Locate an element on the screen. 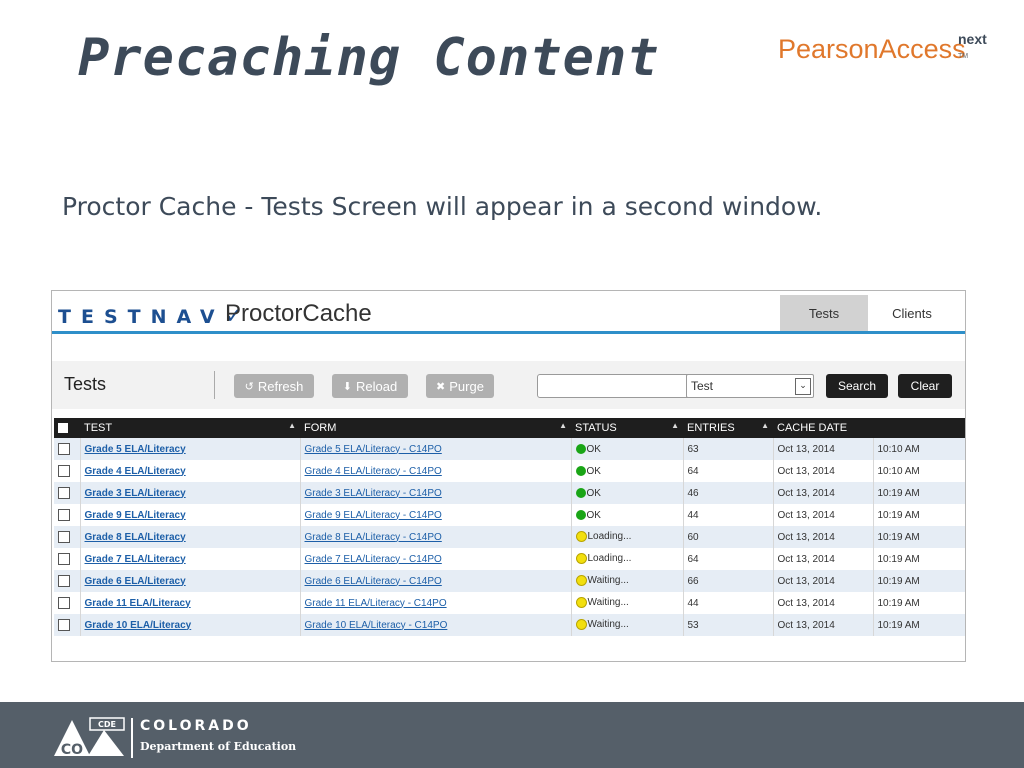  form-link: Grade 7 ELA/Literacy - C14PO is located at coordinates (373, 559).